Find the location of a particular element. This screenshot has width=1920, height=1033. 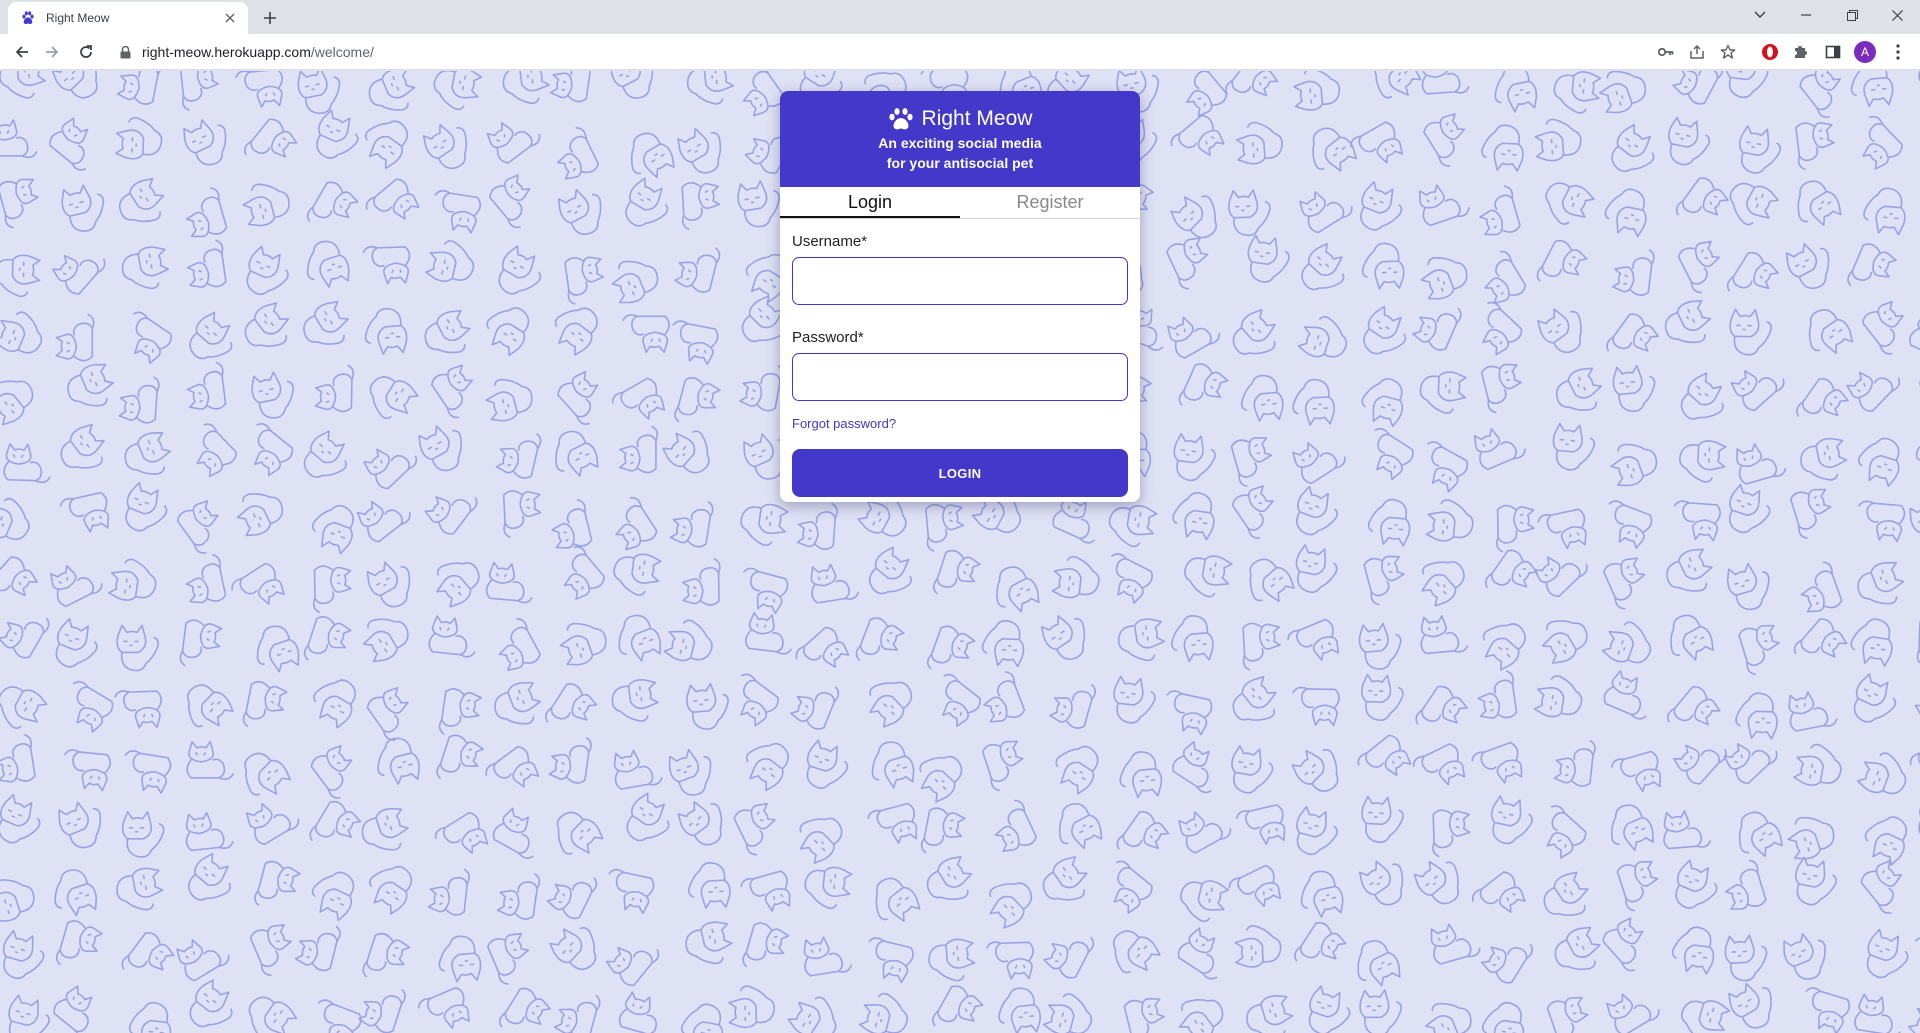

app-name: Right Meow is located at coordinates (977, 118).